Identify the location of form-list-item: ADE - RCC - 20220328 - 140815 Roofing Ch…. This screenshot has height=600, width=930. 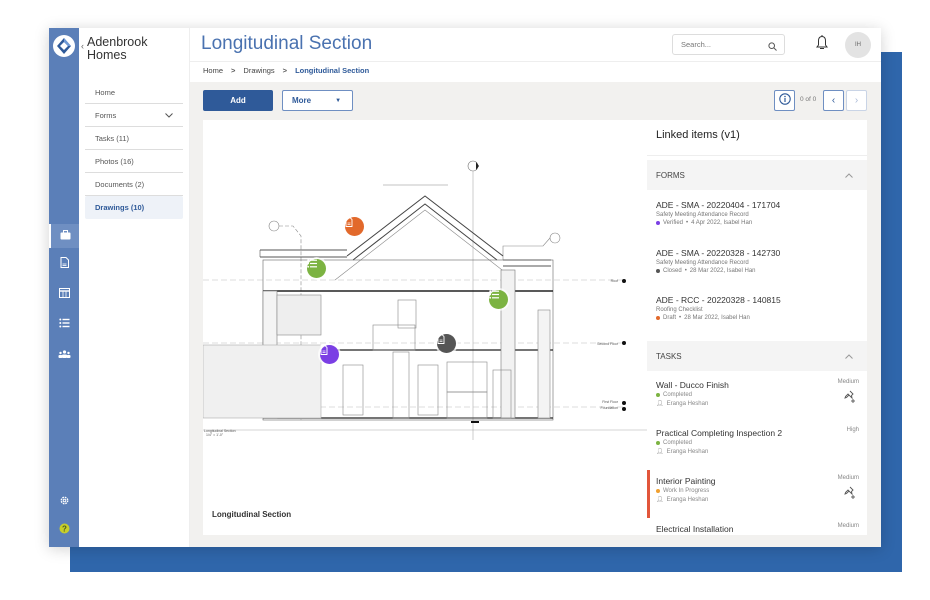
(758, 308).